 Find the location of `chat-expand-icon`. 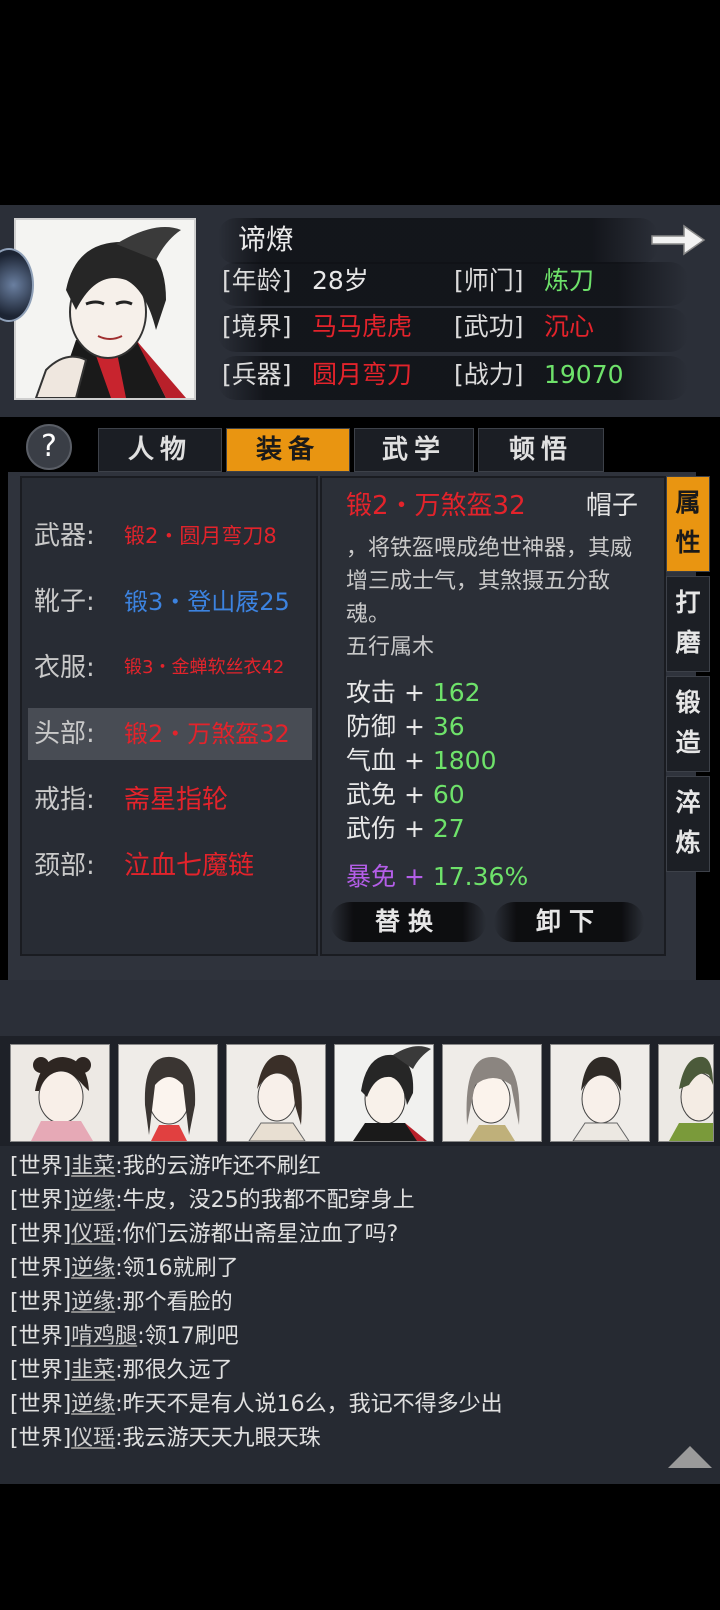

chat-expand-icon is located at coordinates (690, 1457).